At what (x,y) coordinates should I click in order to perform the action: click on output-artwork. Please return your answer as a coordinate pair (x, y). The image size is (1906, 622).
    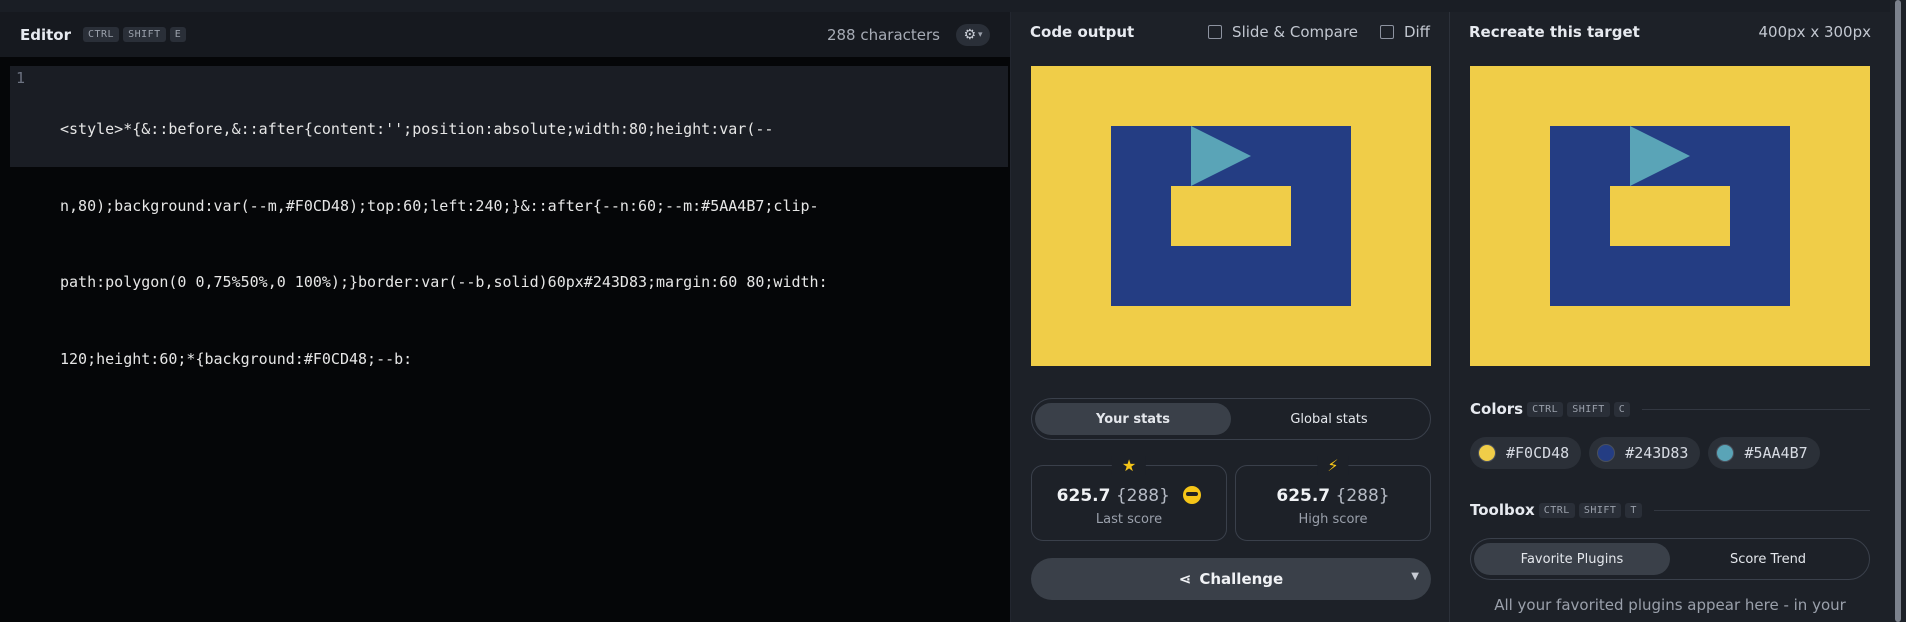
    Looking at the image, I should click on (1231, 216).